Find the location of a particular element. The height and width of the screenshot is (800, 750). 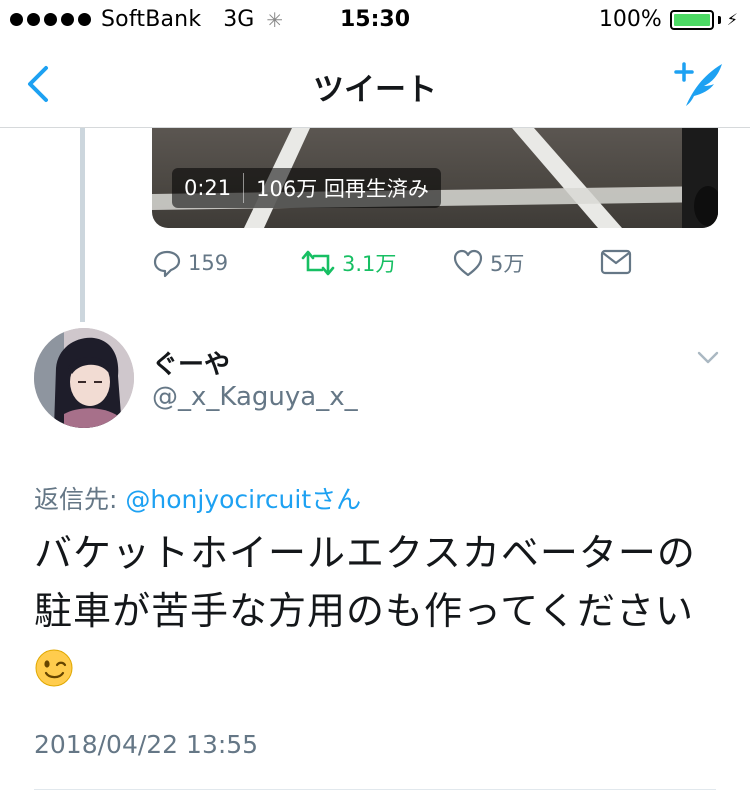

reply-count: 159 is located at coordinates (208, 263).